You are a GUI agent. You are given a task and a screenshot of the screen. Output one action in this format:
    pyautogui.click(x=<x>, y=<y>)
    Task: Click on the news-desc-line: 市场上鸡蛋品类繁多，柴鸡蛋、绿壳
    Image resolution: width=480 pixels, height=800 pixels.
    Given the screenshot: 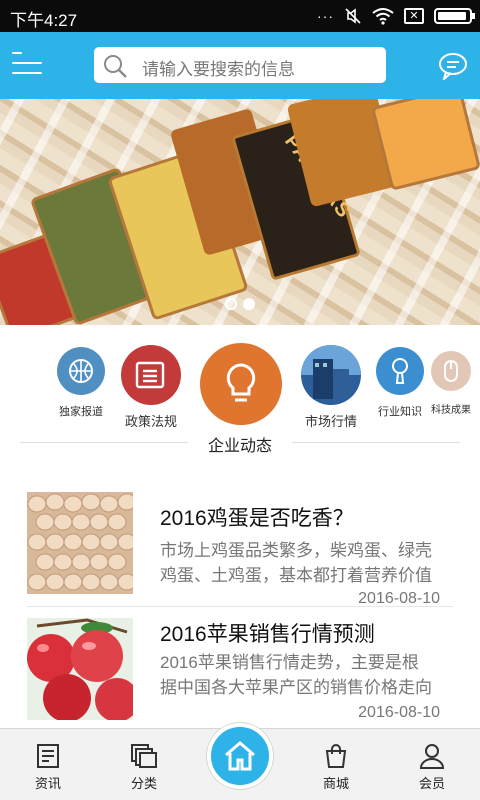 What is the action you would take?
    pyautogui.click(x=296, y=550)
    